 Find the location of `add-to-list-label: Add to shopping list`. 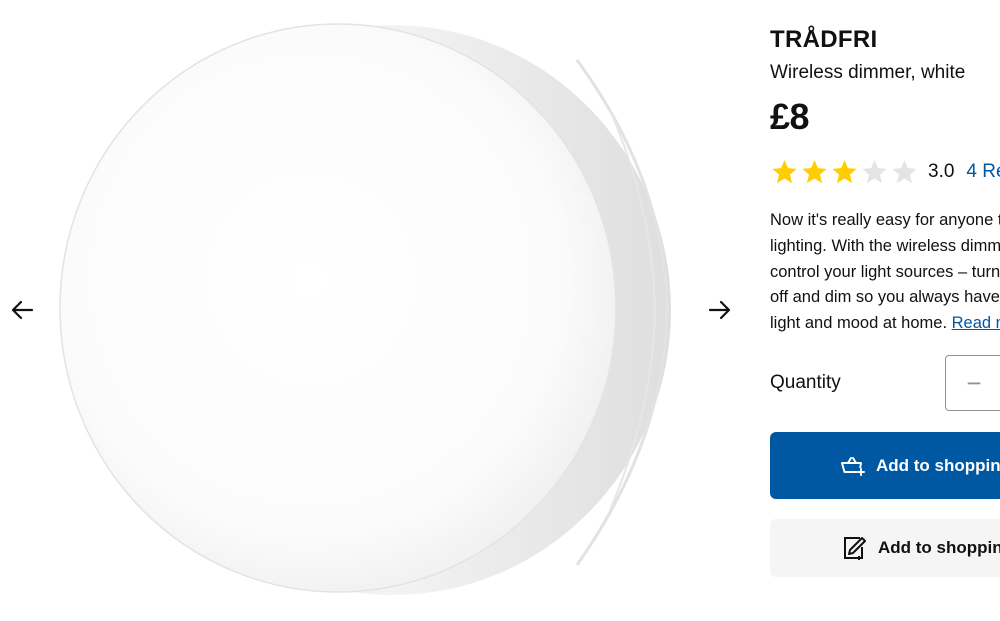

add-to-list-label: Add to shopping list is located at coordinates (939, 547).